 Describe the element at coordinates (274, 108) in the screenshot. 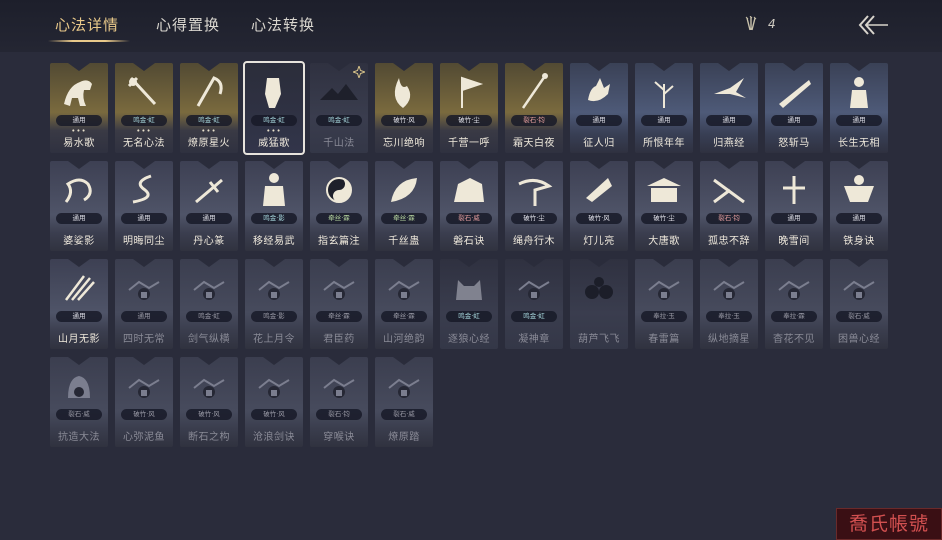

I see `xinfa-card: 鸣金·虹 ••• 威猛歌` at that location.